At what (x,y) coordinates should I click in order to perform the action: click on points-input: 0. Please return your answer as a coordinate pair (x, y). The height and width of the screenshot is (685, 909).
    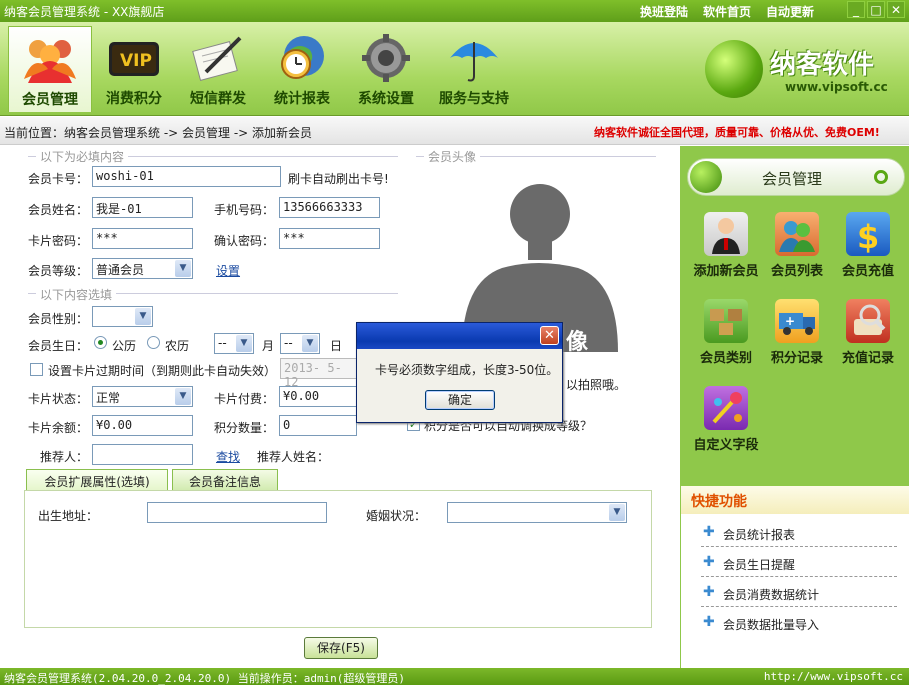
    Looking at the image, I should click on (318, 425).